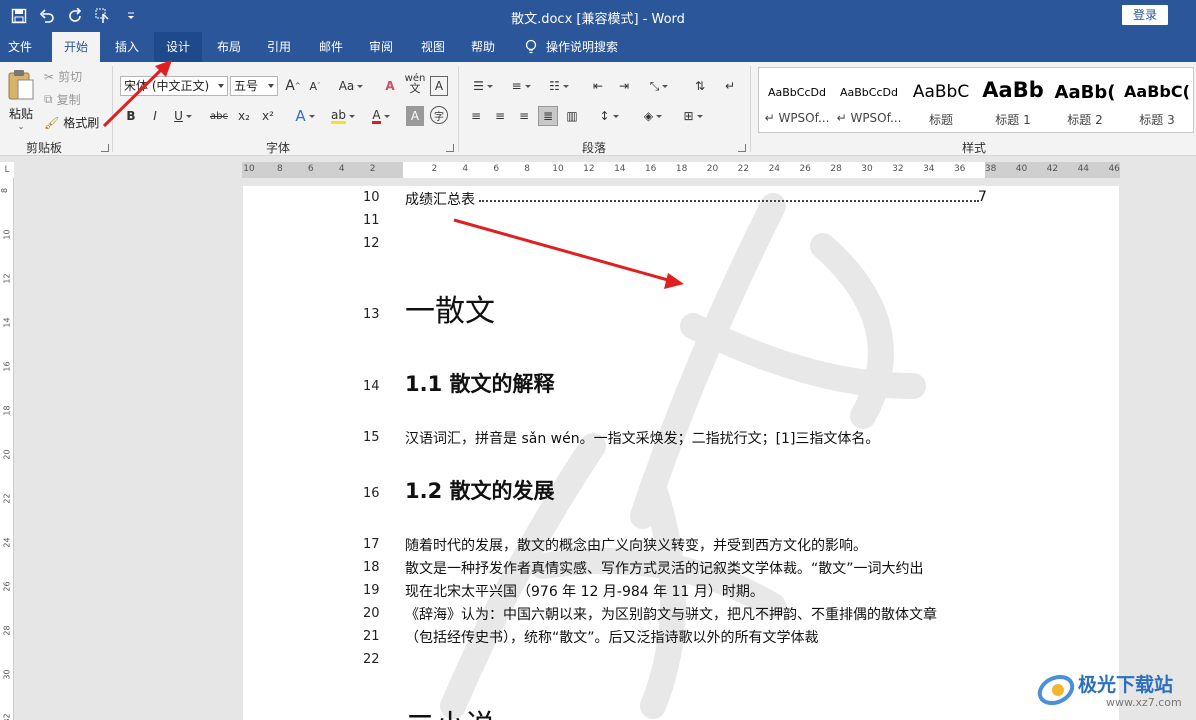 The image size is (1196, 720). What do you see at coordinates (305, 116) in the screenshot?
I see `text-effects-button: A` at bounding box center [305, 116].